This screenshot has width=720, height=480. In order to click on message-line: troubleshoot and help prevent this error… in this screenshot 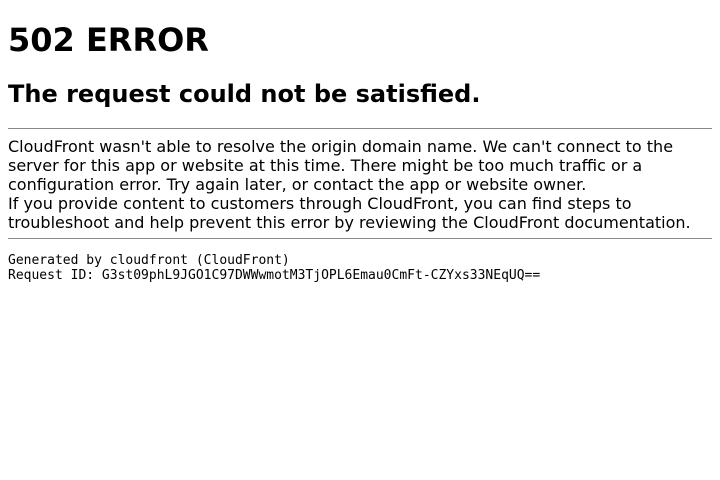, I will do `click(349, 222)`.